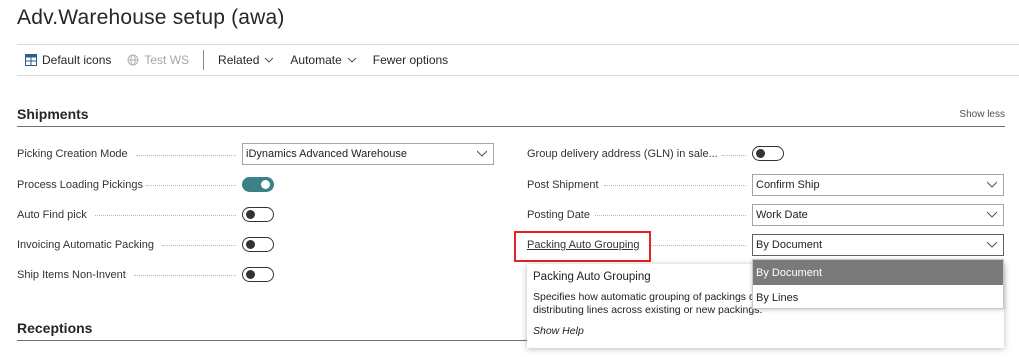 The image size is (1019, 357). Describe the element at coordinates (518, 75) in the screenshot. I see `toolbar-bottom-divider` at that location.